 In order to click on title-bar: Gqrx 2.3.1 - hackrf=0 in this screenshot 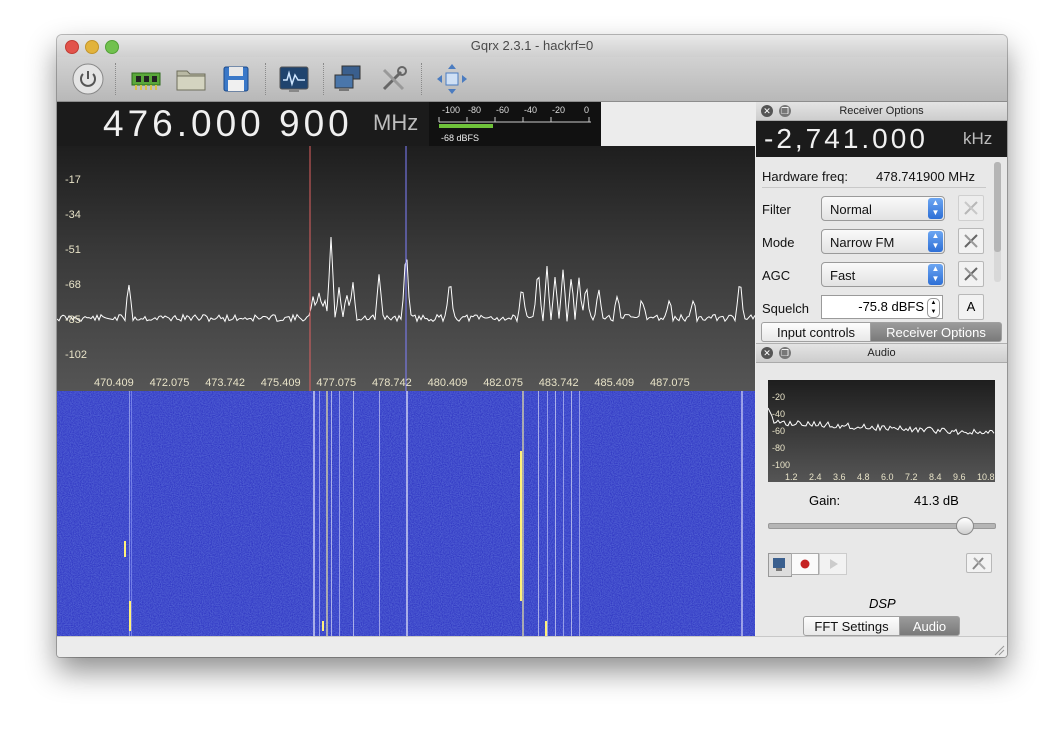, I will do `click(532, 46)`.